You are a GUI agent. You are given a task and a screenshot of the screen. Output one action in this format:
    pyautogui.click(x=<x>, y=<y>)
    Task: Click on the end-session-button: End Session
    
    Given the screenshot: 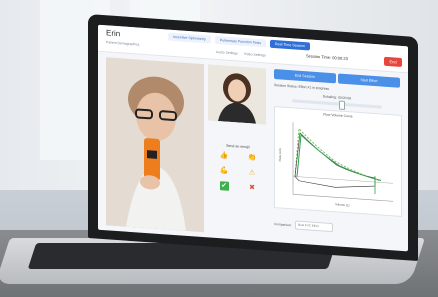 What is the action you would take?
    pyautogui.click(x=305, y=76)
    